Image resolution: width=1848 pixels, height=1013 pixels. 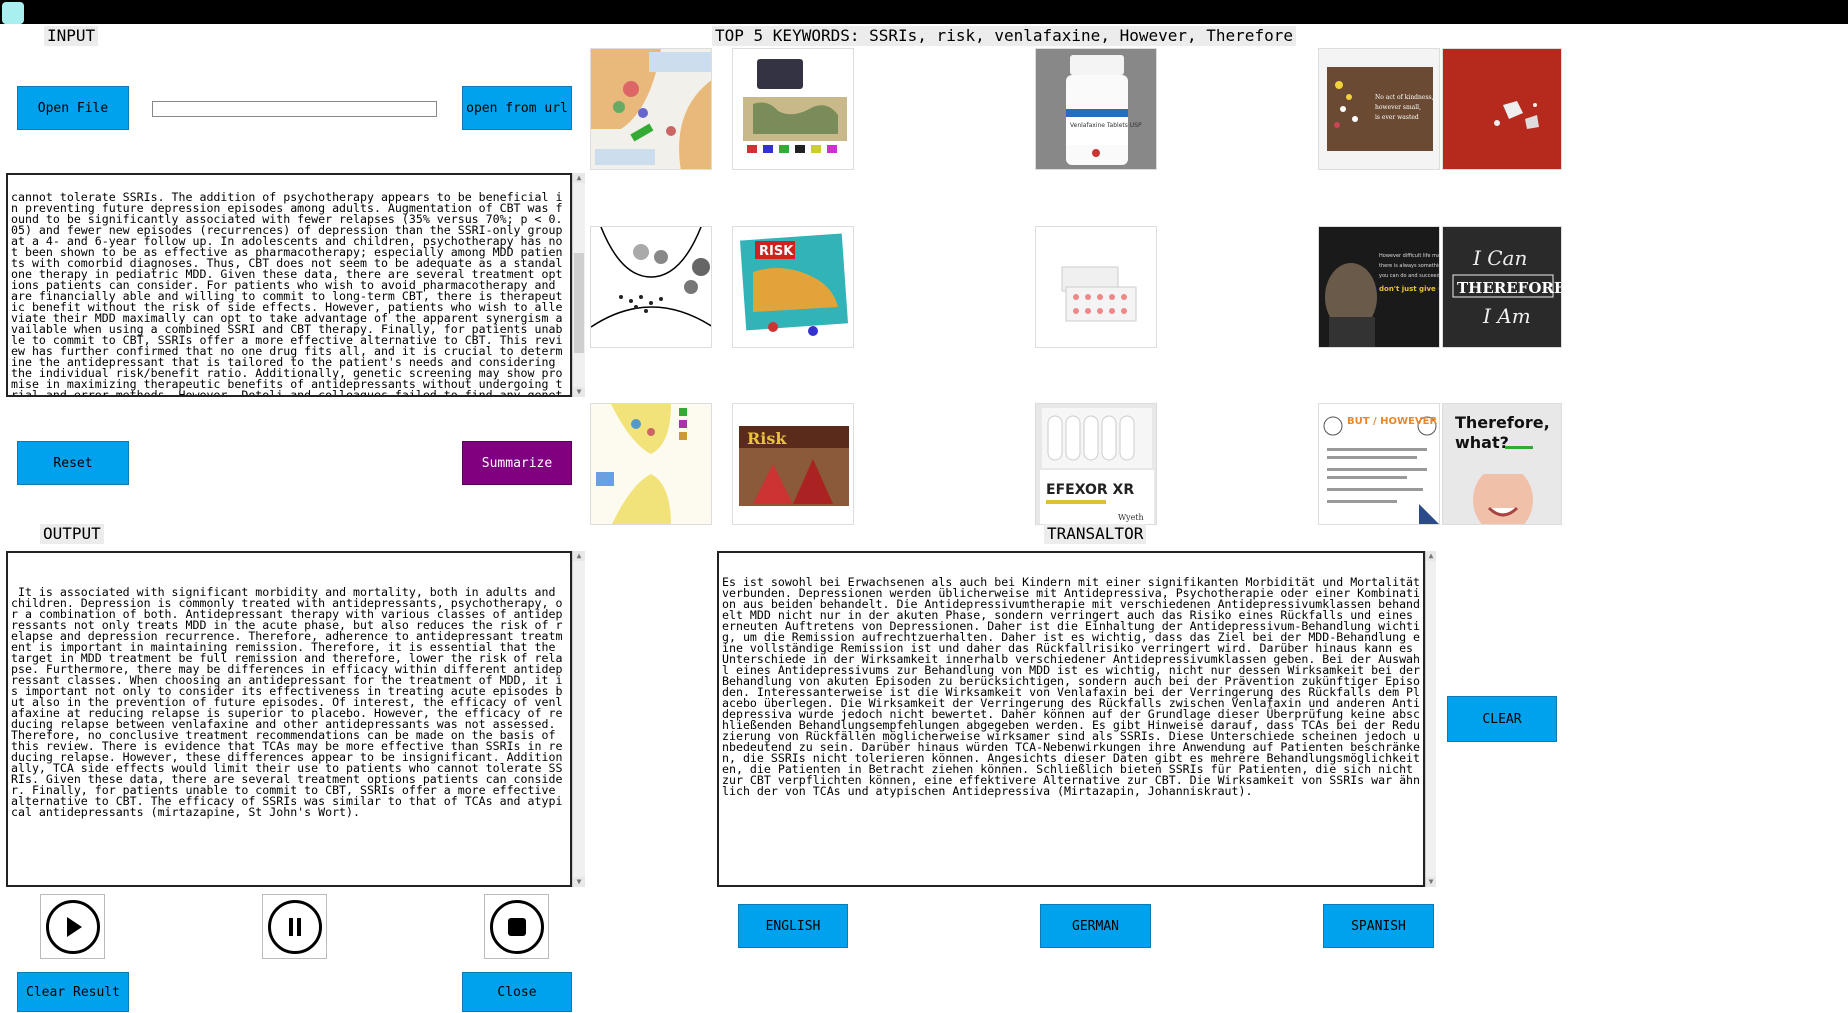 I want to click on image-but-however: BUT / HOWEVER, so click(x=1379, y=464).